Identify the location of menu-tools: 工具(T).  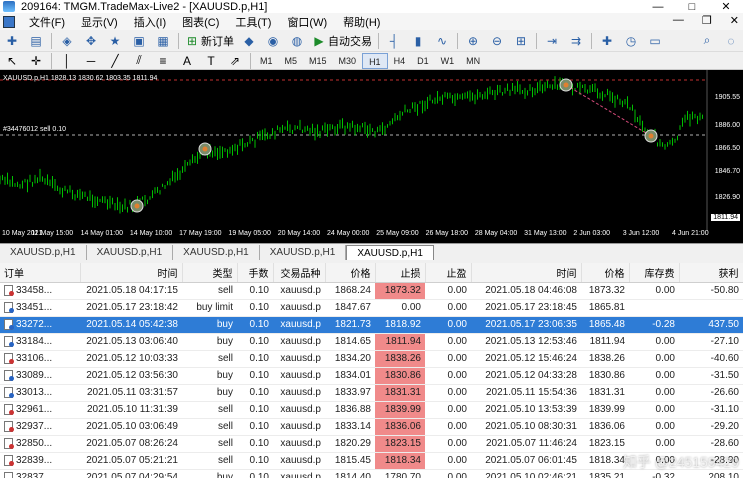
(253, 22).